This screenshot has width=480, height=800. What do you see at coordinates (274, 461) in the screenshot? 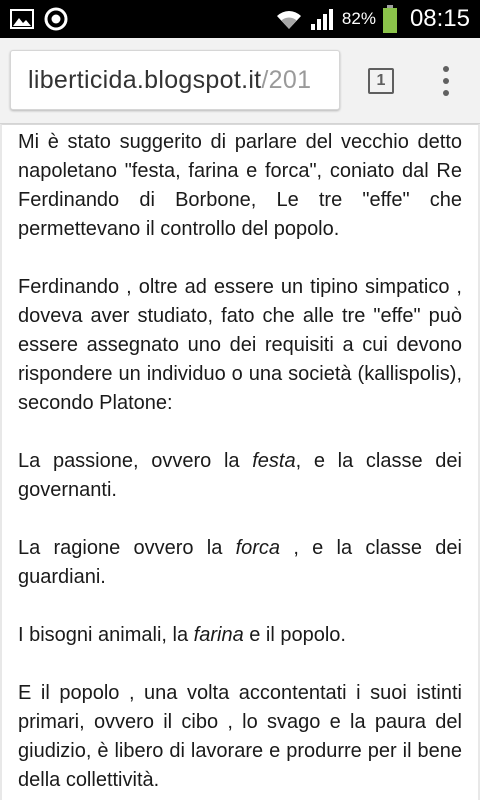
I see `emphasis-text: festa` at bounding box center [274, 461].